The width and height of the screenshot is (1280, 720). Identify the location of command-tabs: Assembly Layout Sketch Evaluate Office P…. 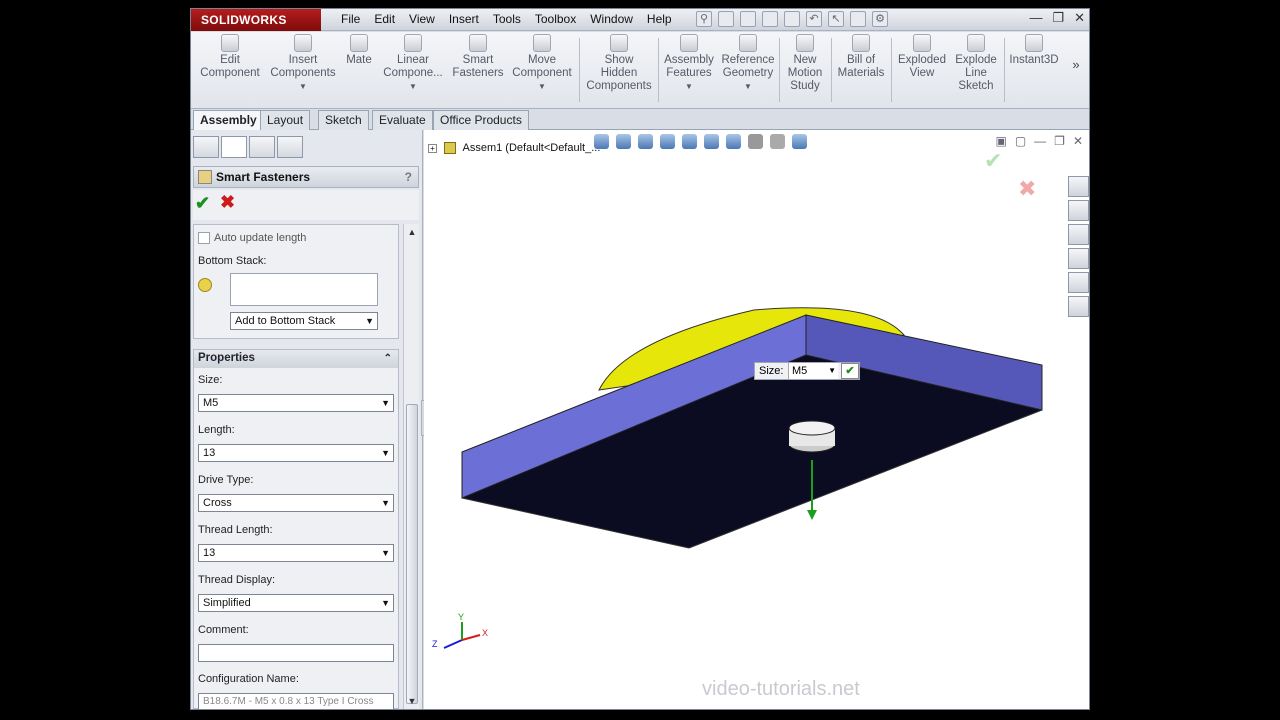
(640, 119).